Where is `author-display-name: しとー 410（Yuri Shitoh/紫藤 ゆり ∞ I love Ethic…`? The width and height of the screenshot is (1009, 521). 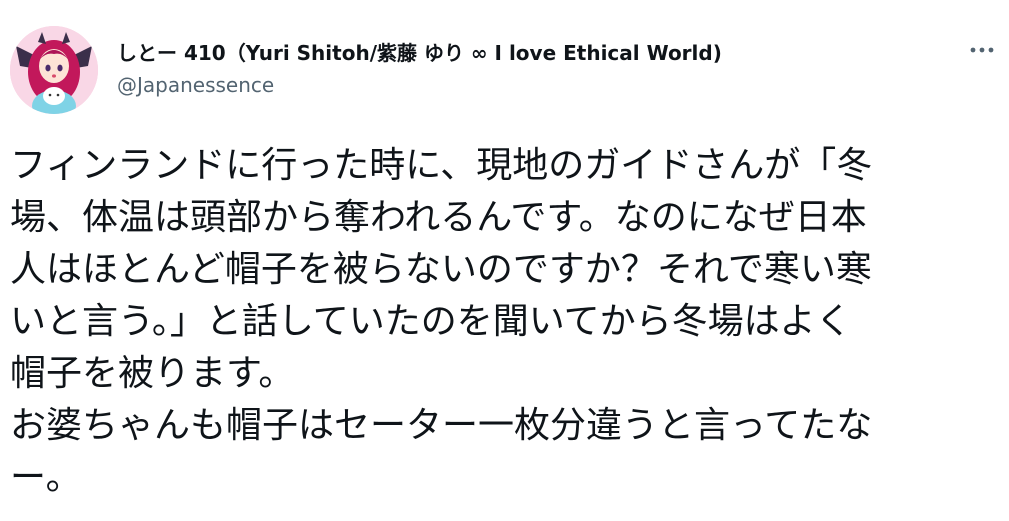 author-display-name: しとー 410（Yuri Shitoh/紫藤 ゆり ∞ I love Ethic… is located at coordinates (419, 51).